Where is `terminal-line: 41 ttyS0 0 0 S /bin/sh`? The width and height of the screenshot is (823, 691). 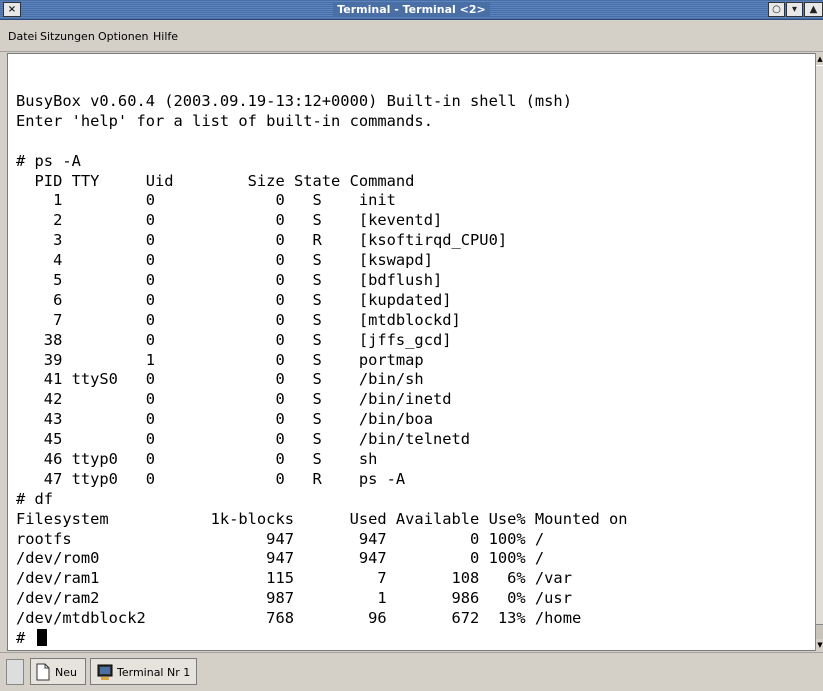
terminal-line: 41 ttyS0 0 0 S /bin/sh is located at coordinates (220, 379).